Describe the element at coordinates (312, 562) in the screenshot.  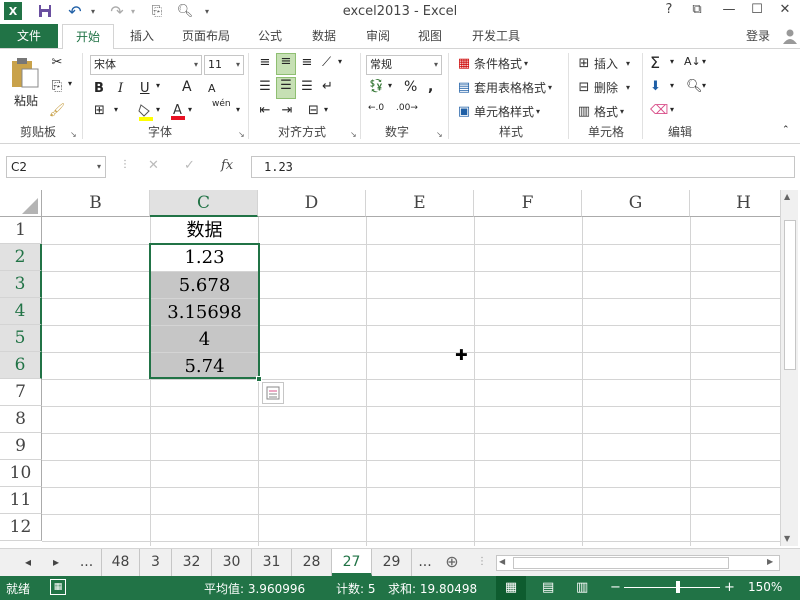
I see `sheet-tab: 28` at that location.